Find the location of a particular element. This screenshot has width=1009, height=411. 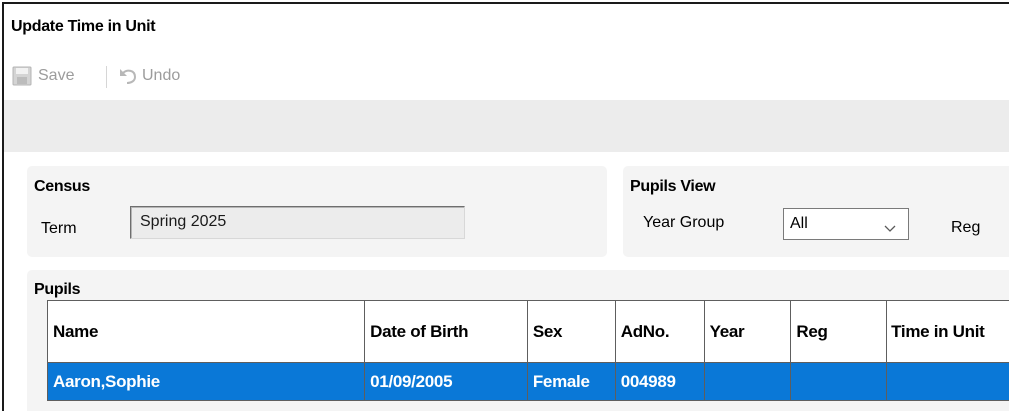

cell-name: Aaron,Sophie is located at coordinates (206, 381).